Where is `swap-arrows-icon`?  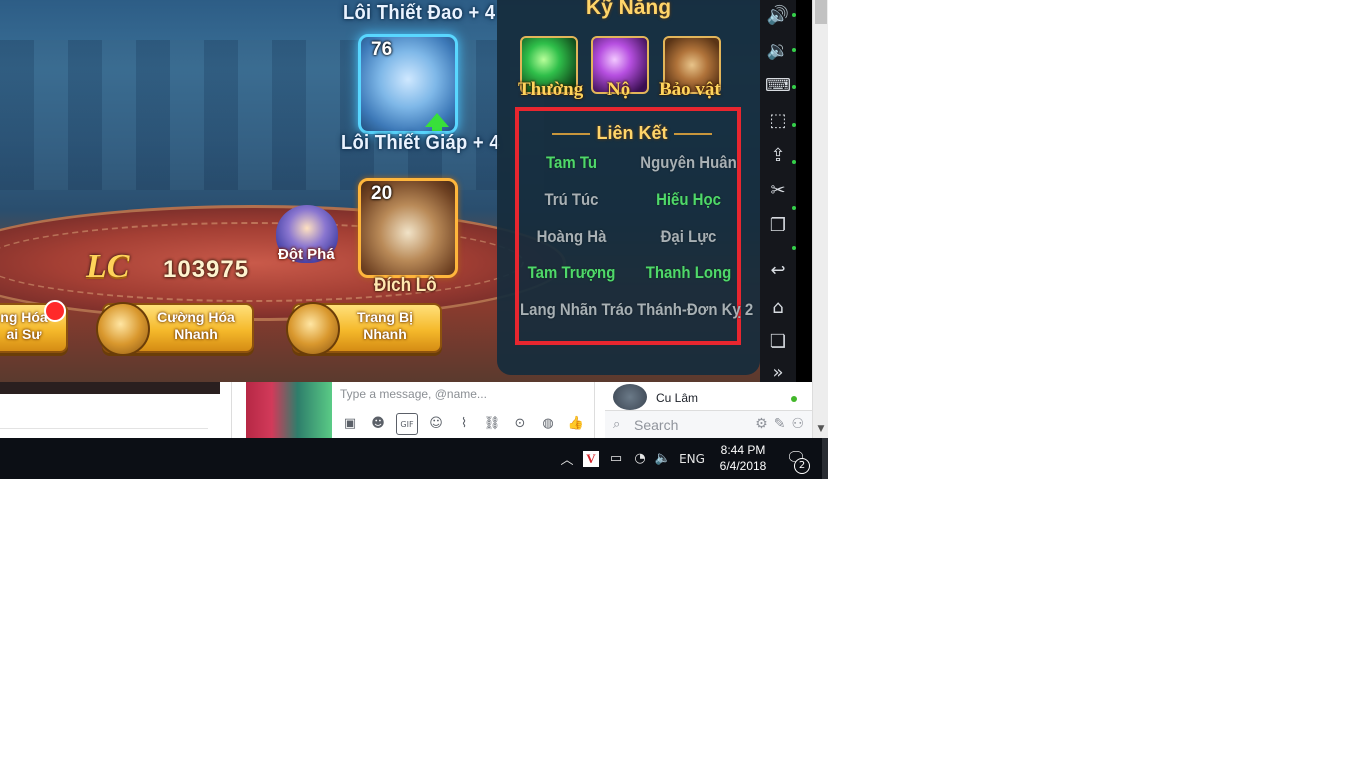 swap-arrows-icon is located at coordinates (313, 329).